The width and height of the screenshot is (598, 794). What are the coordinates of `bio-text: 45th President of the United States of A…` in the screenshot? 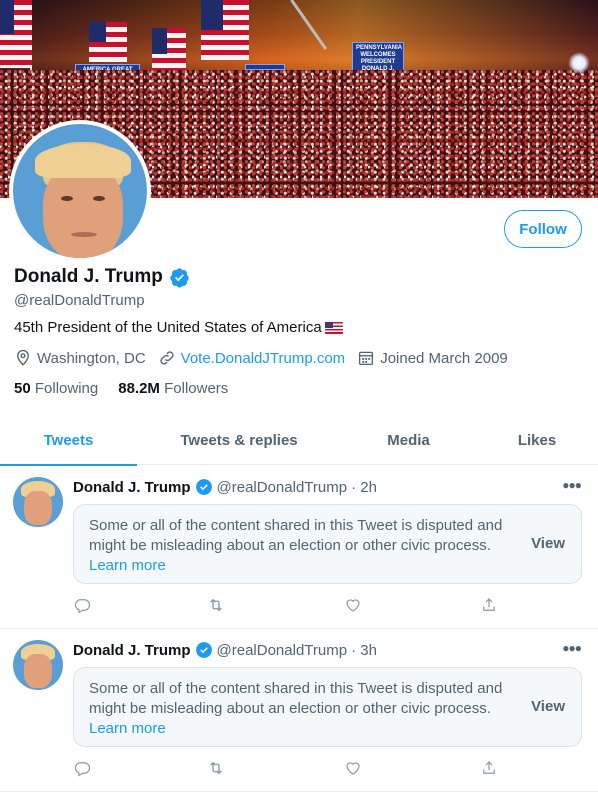 It's located at (168, 327).